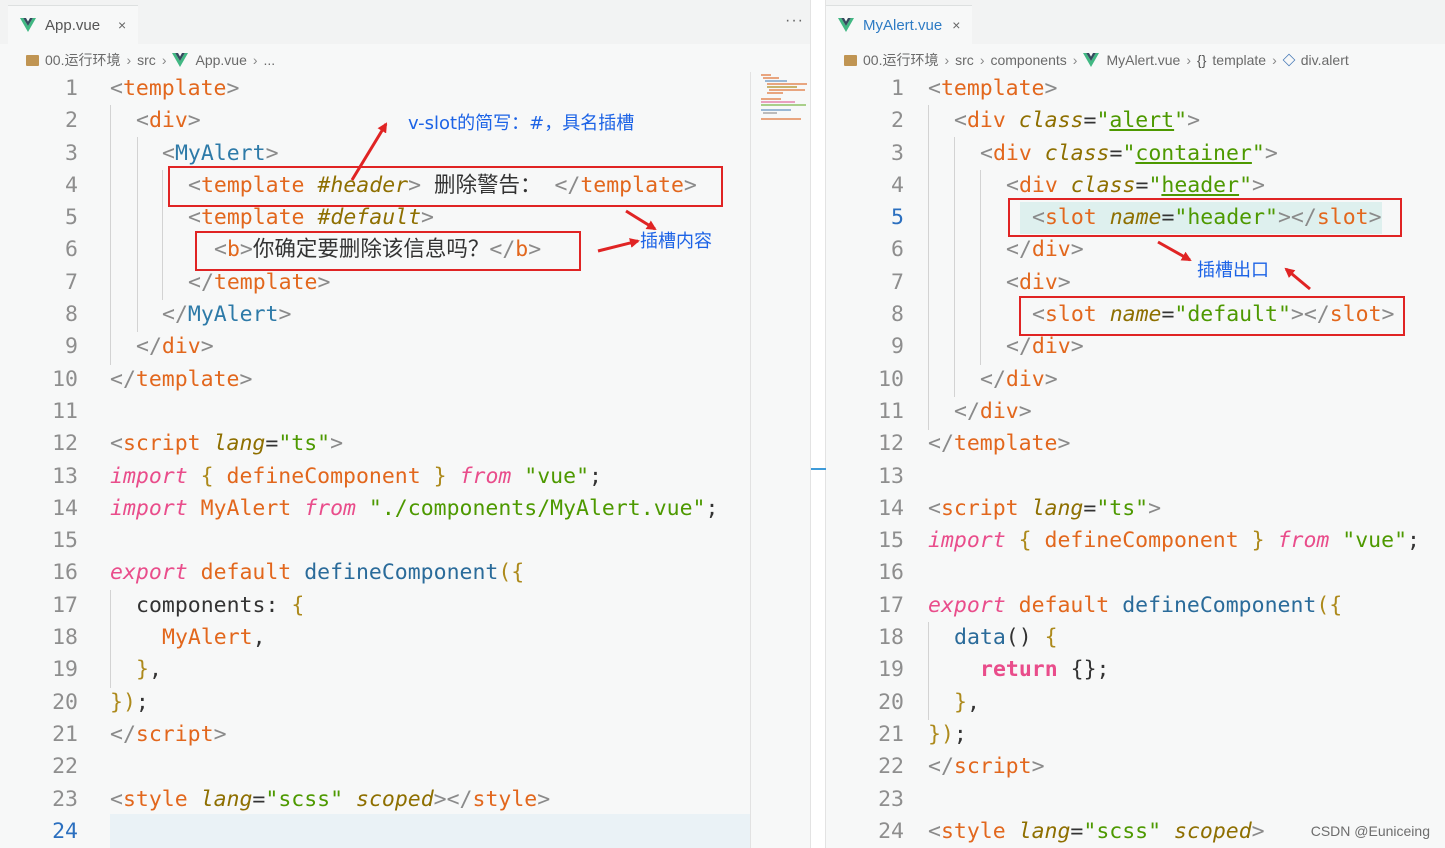 The height and width of the screenshot is (848, 1445). I want to click on minimap, so click(780, 460).